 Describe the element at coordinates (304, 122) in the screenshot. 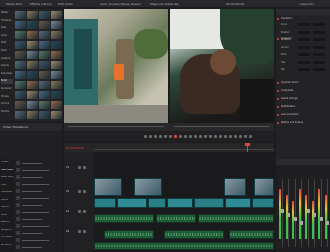

I see `inspector-section: Retime and Scaling` at that location.